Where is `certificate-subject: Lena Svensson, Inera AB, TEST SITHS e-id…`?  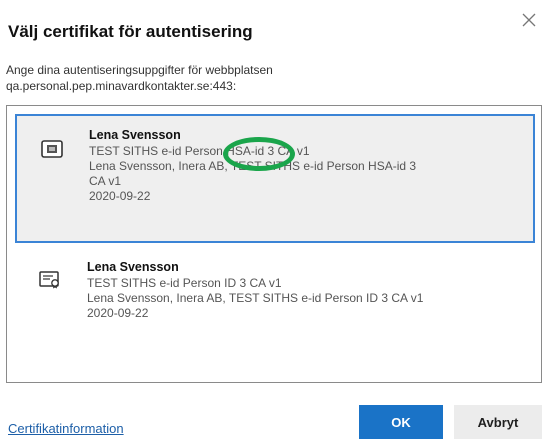
certificate-subject: Lena Svensson, Inera AB, TEST SITHS e-id… is located at coordinates (255, 298).